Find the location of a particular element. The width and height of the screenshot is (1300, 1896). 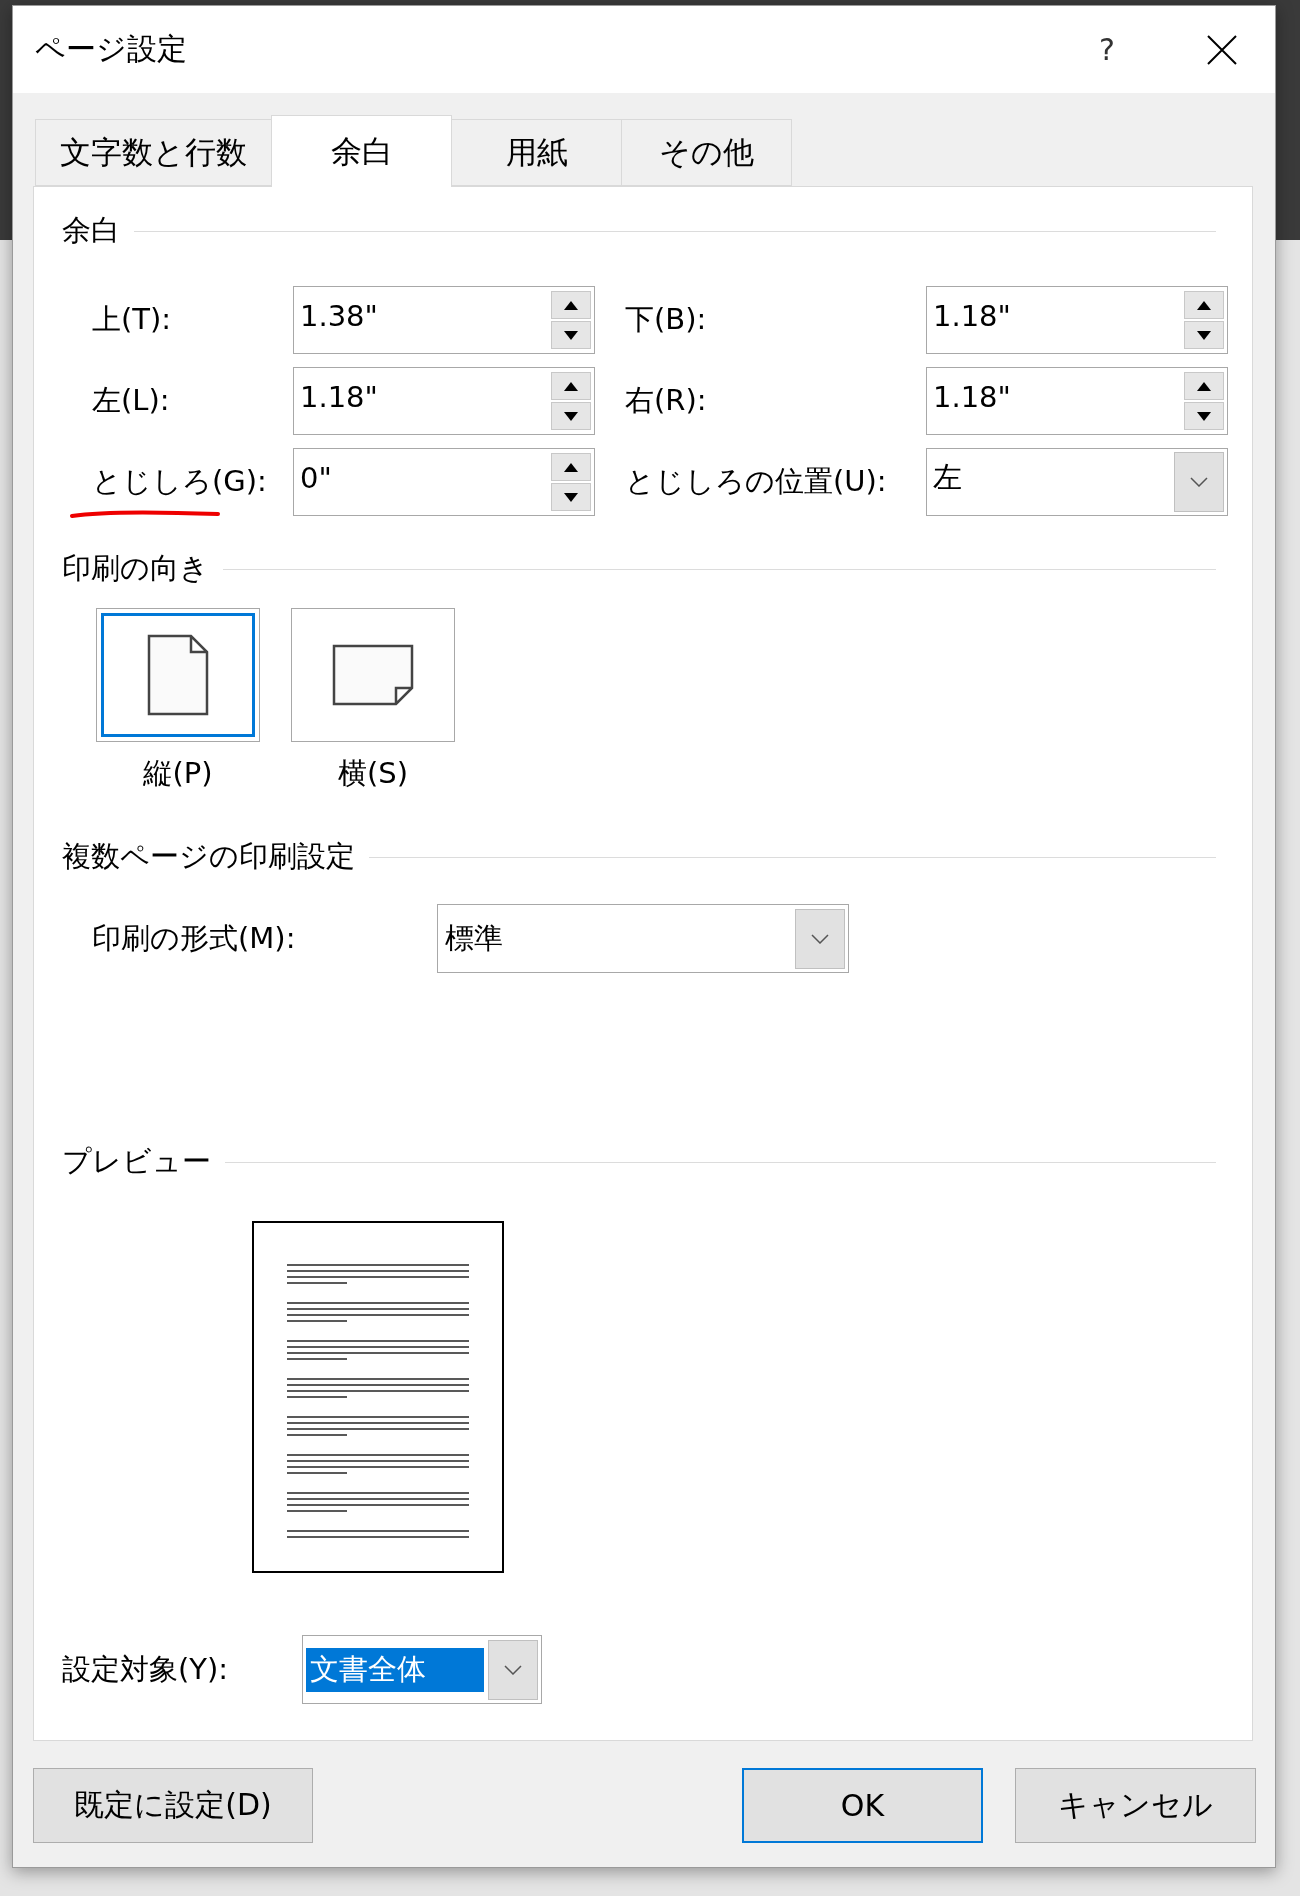

help-button: ? is located at coordinates (1107, 49).